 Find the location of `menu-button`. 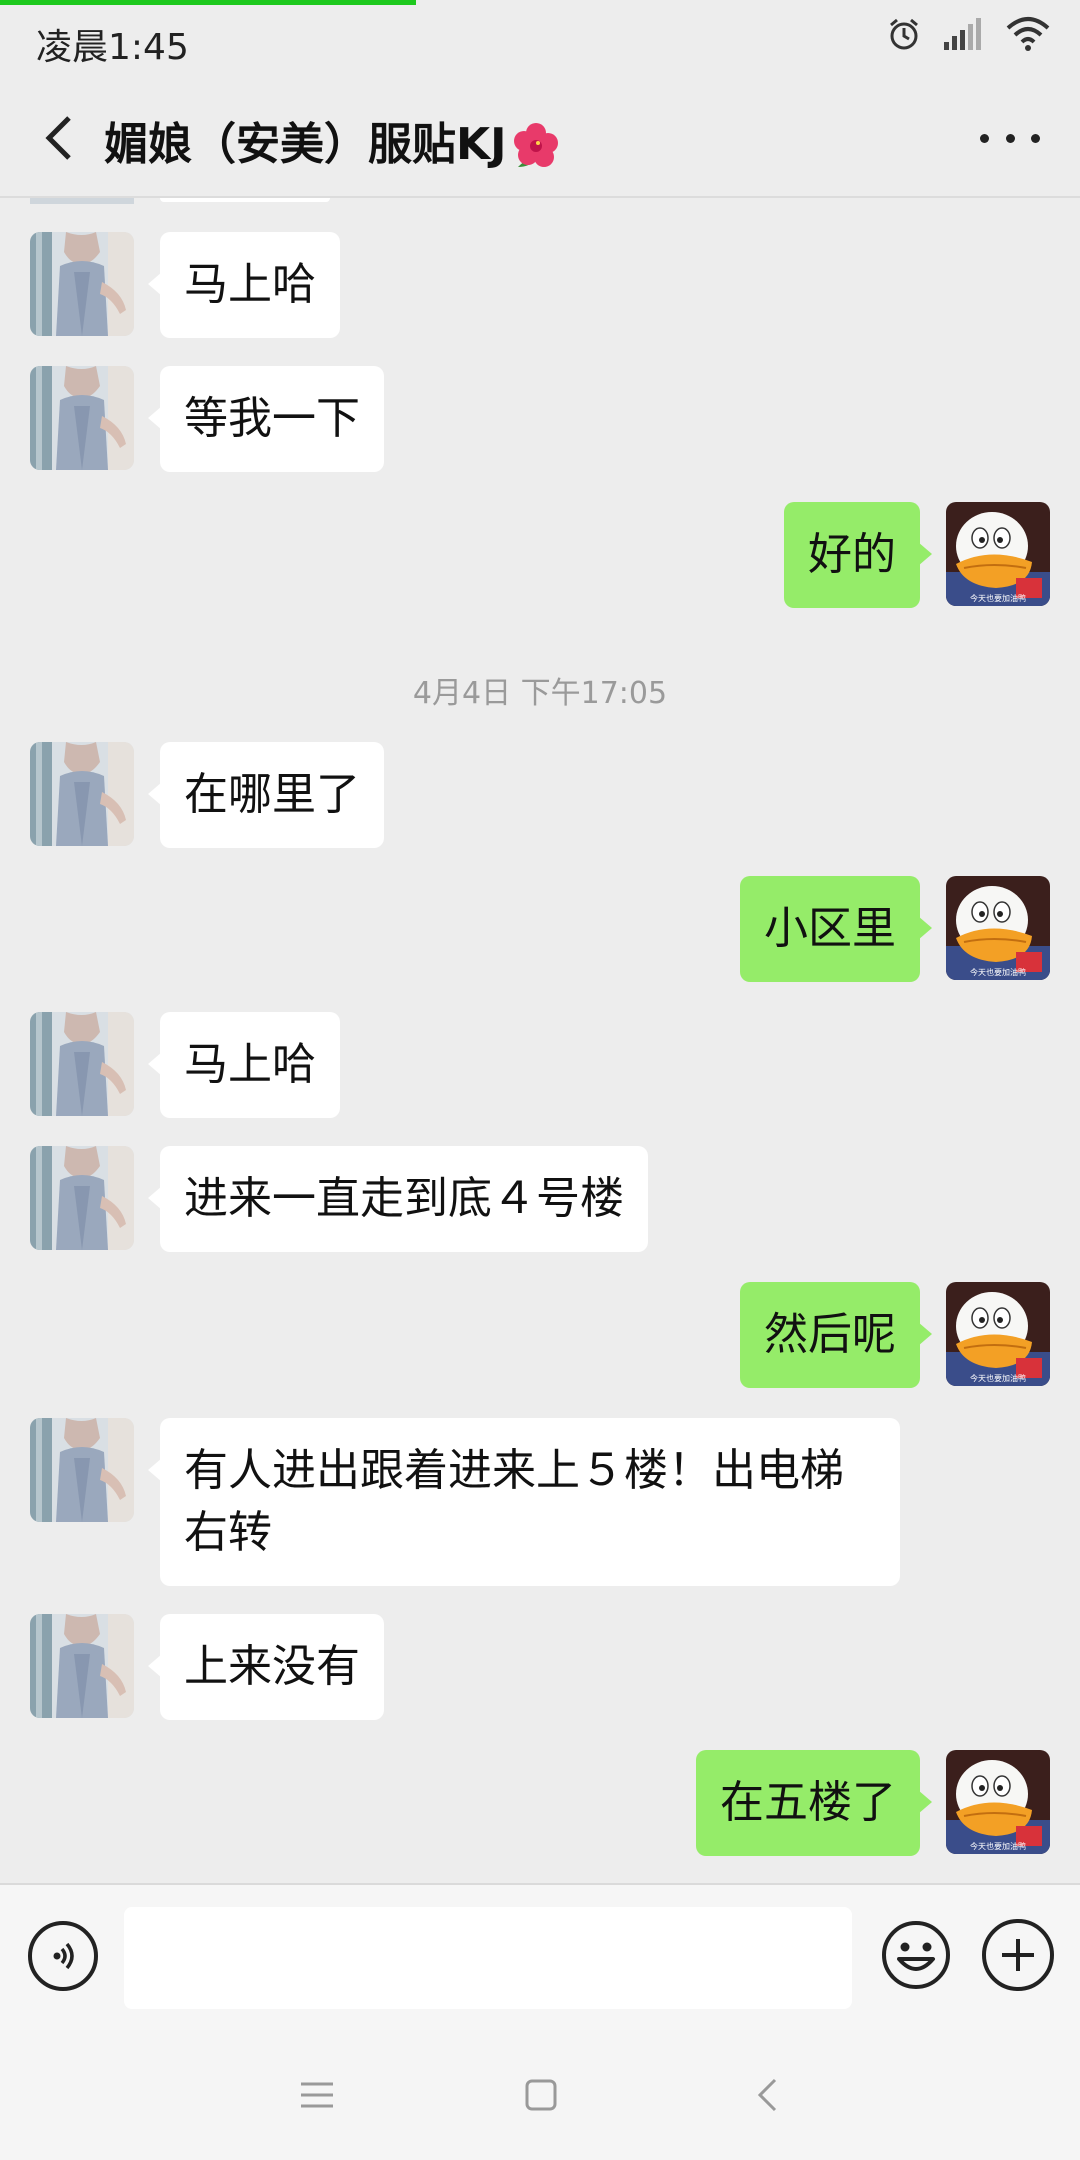

menu-button is located at coordinates (317, 2095).